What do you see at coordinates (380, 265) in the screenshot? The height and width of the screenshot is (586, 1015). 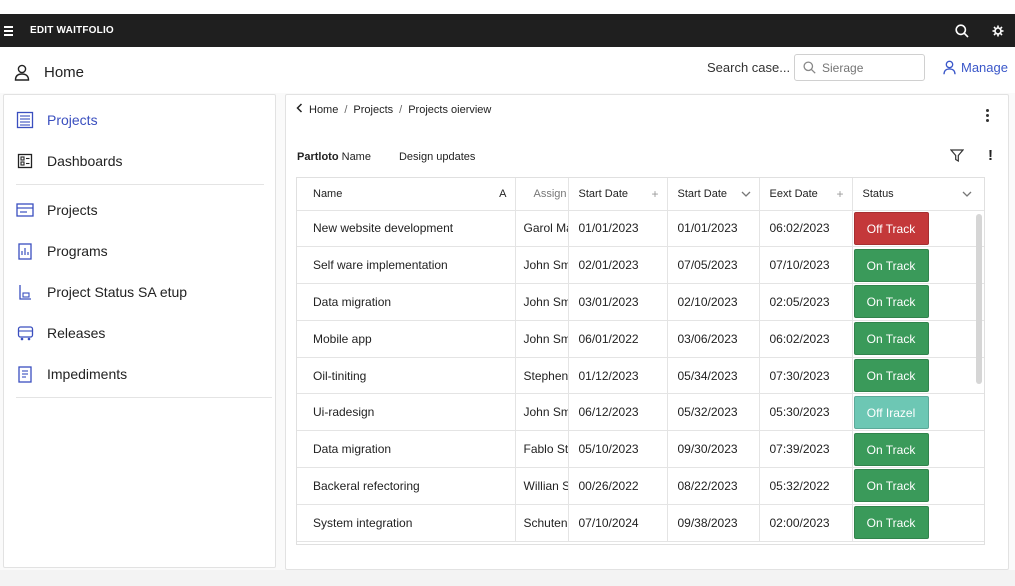 I see `project-name: Self ware implementation` at bounding box center [380, 265].